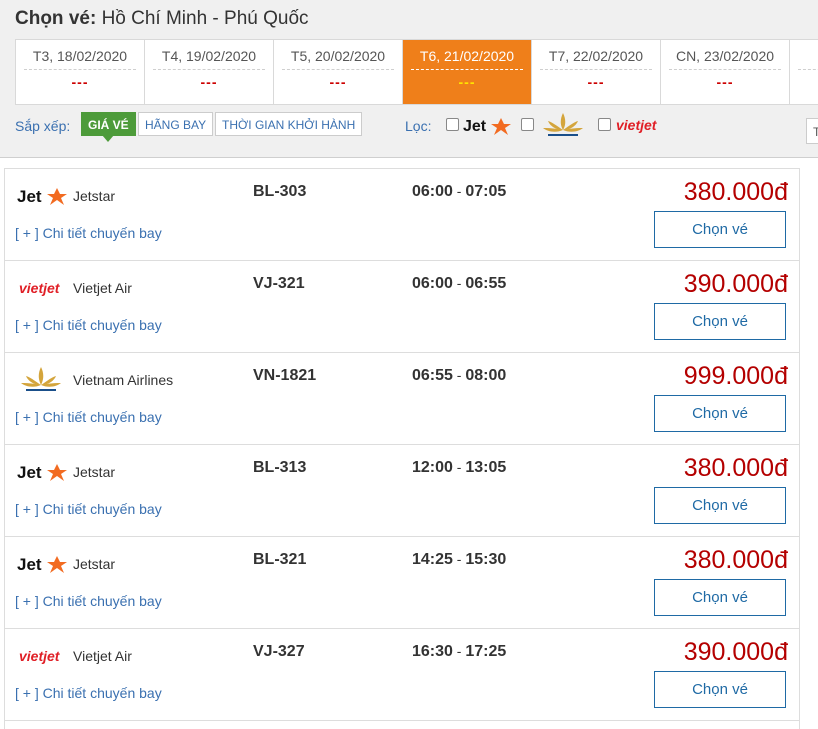 Image resolution: width=818 pixels, height=729 pixels. What do you see at coordinates (486, 559) in the screenshot?
I see `arrive-time: 15:30` at bounding box center [486, 559].